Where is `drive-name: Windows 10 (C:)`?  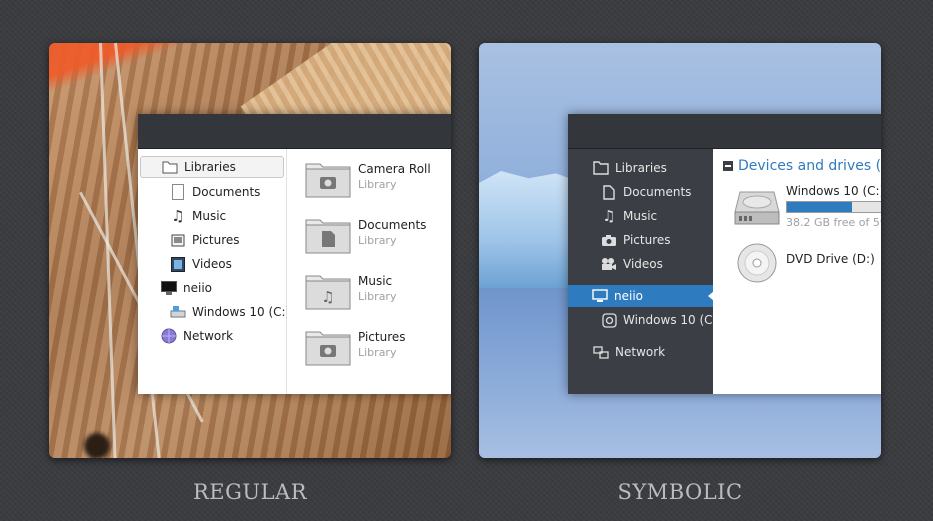
drive-name: Windows 10 (C:) is located at coordinates (833, 191).